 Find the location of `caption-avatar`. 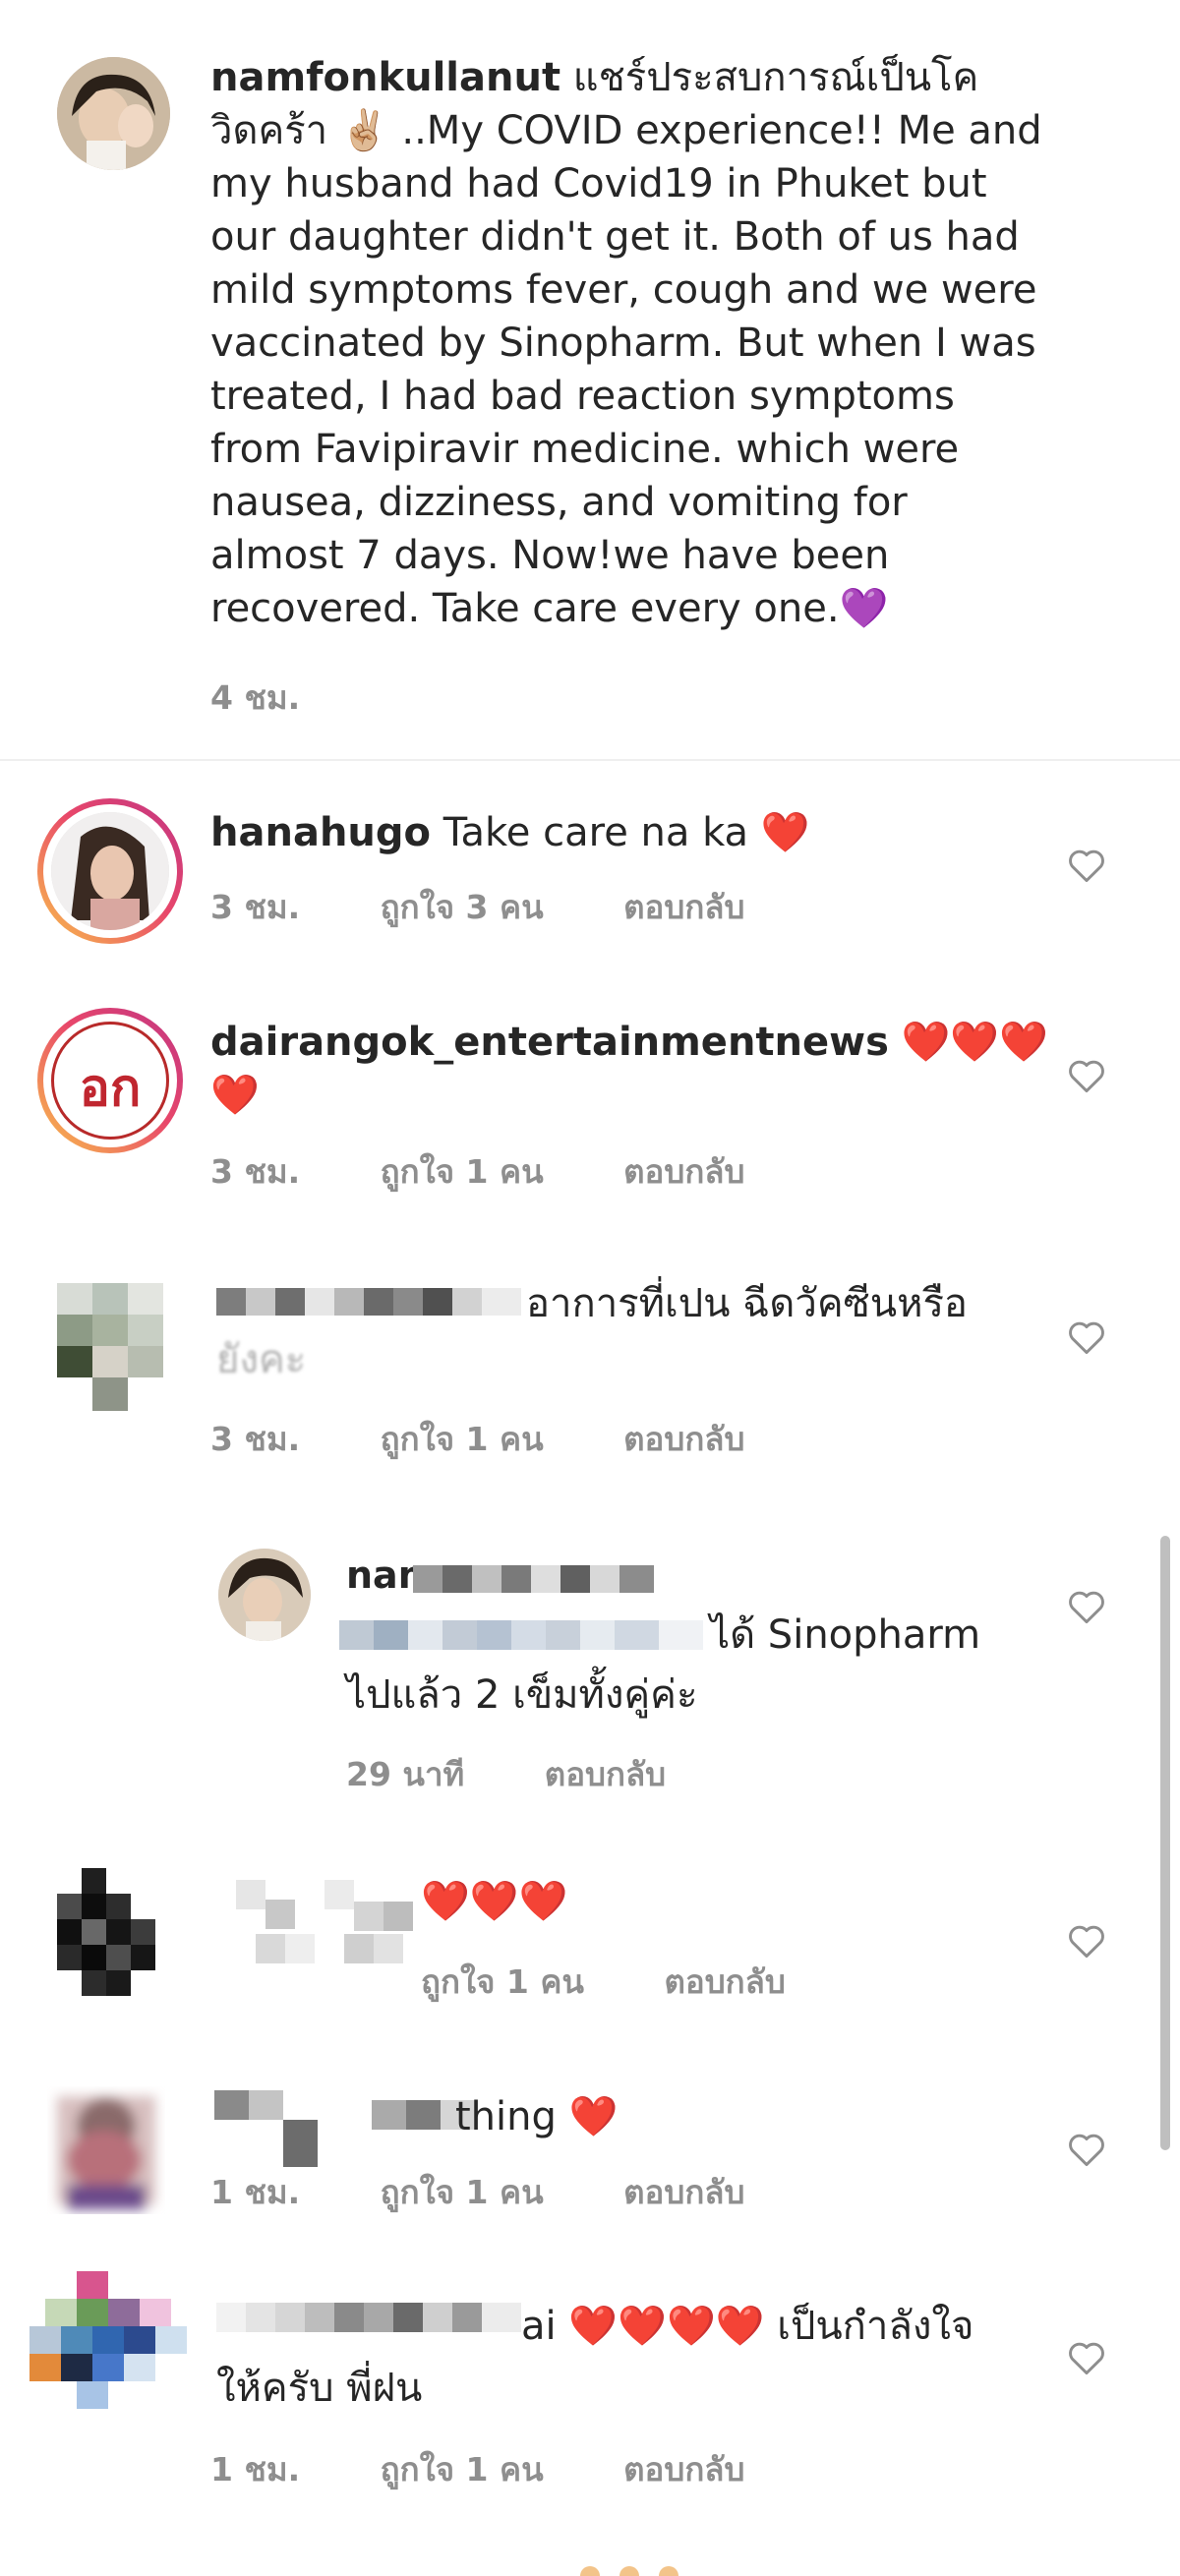

caption-avatar is located at coordinates (113, 113).